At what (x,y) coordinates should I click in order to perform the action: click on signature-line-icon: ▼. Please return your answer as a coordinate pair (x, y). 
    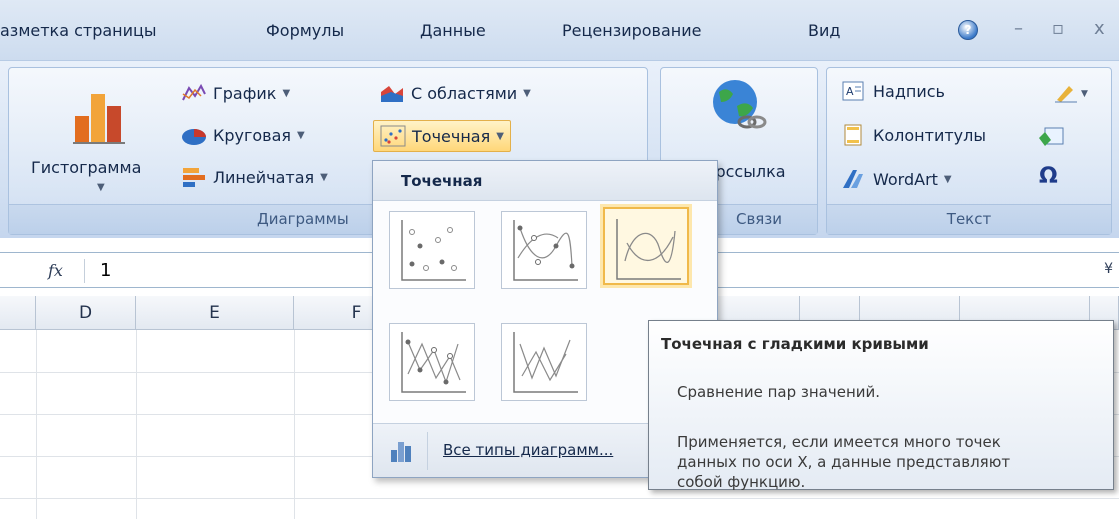
    Looking at the image, I should click on (1073, 93).